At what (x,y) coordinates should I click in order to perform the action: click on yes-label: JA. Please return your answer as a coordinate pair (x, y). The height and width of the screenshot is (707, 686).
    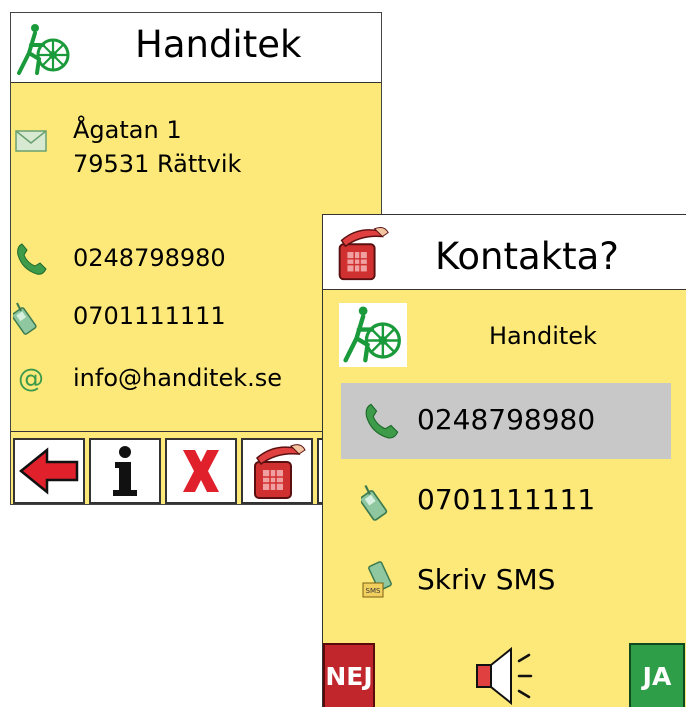
    Looking at the image, I should click on (657, 676).